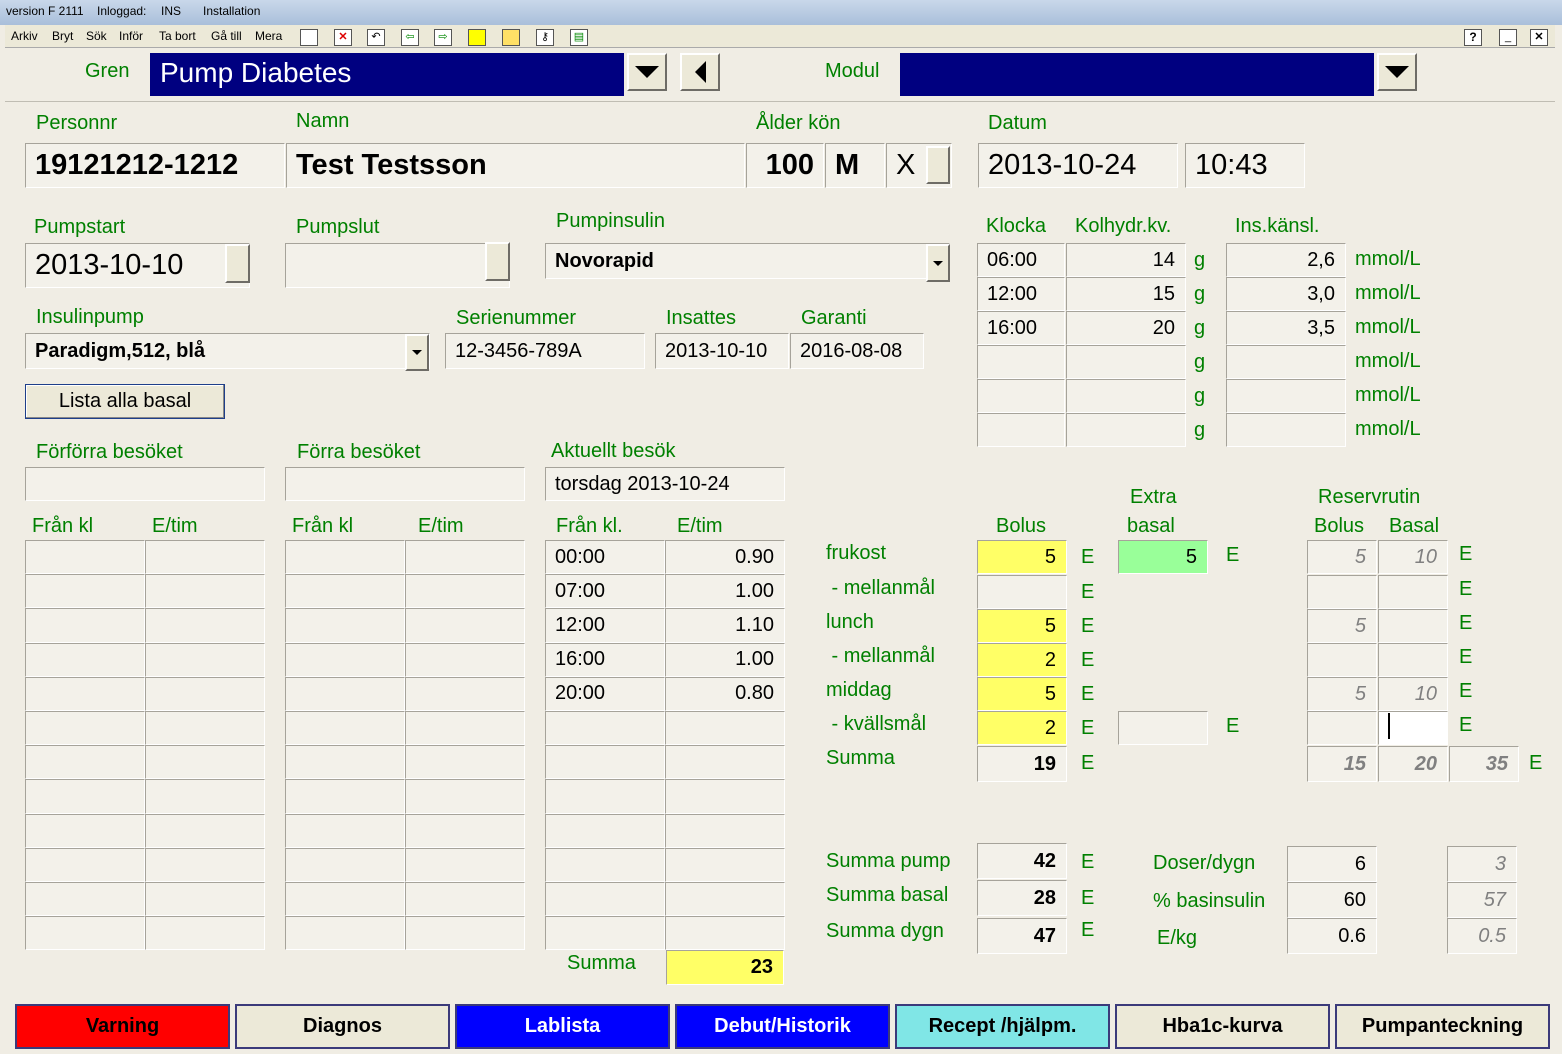  Describe the element at coordinates (1482, 900) in the screenshot. I see `basinsulin-reserv-field: 57` at that location.